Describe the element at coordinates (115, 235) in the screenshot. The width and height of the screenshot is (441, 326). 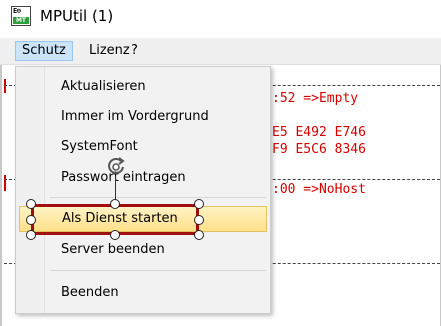
I see `resize-handle-bottom` at that location.